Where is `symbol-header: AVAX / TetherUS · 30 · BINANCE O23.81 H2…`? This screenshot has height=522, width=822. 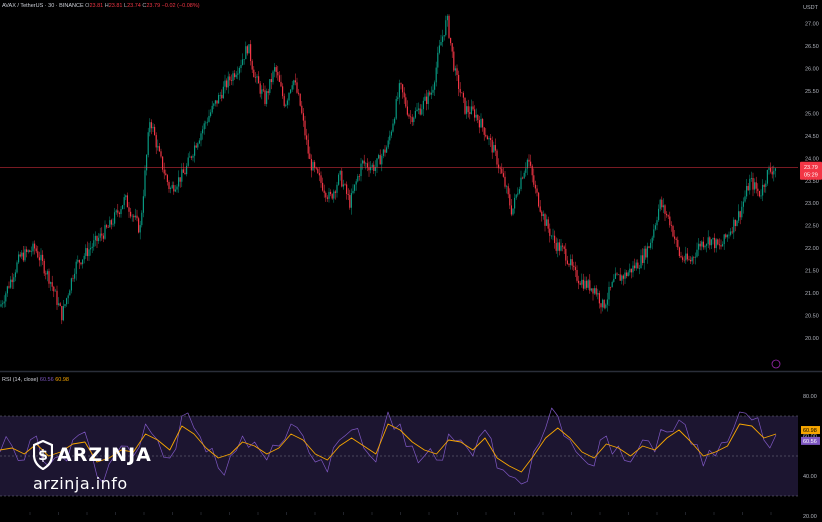
symbol-header: AVAX / TetherUS · 30 · BINANCE O23.81 H2… is located at coordinates (101, 6).